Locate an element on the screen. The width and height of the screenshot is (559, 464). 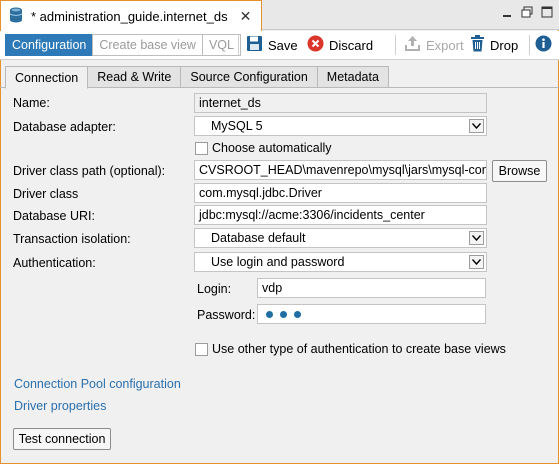
isolation-label: Transaction isolation: is located at coordinates (72, 239).